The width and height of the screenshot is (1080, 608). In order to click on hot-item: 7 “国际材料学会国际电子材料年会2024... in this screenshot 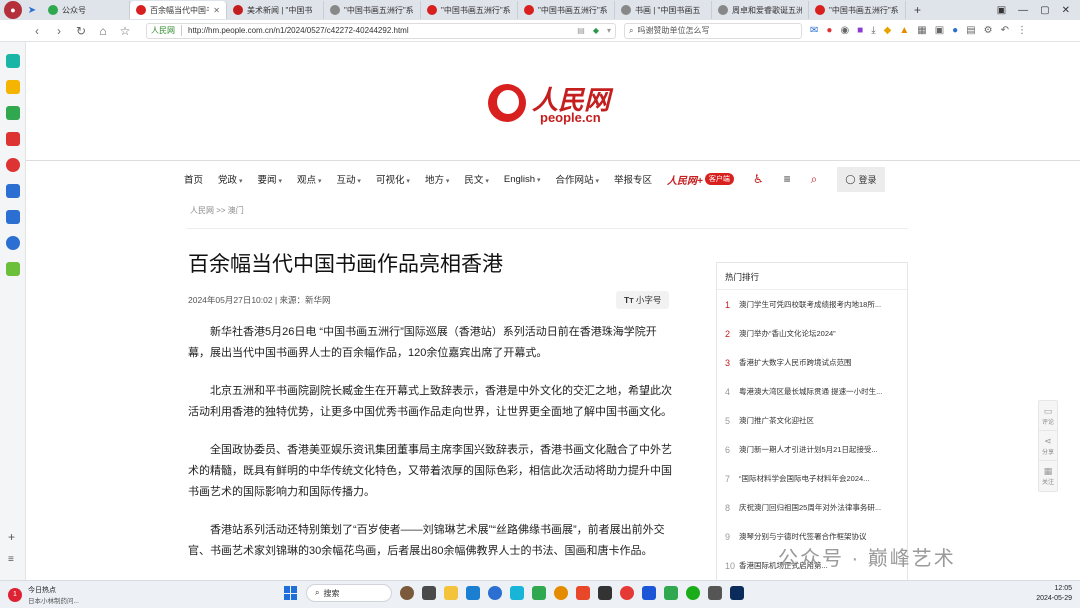, I will do `click(812, 478)`.